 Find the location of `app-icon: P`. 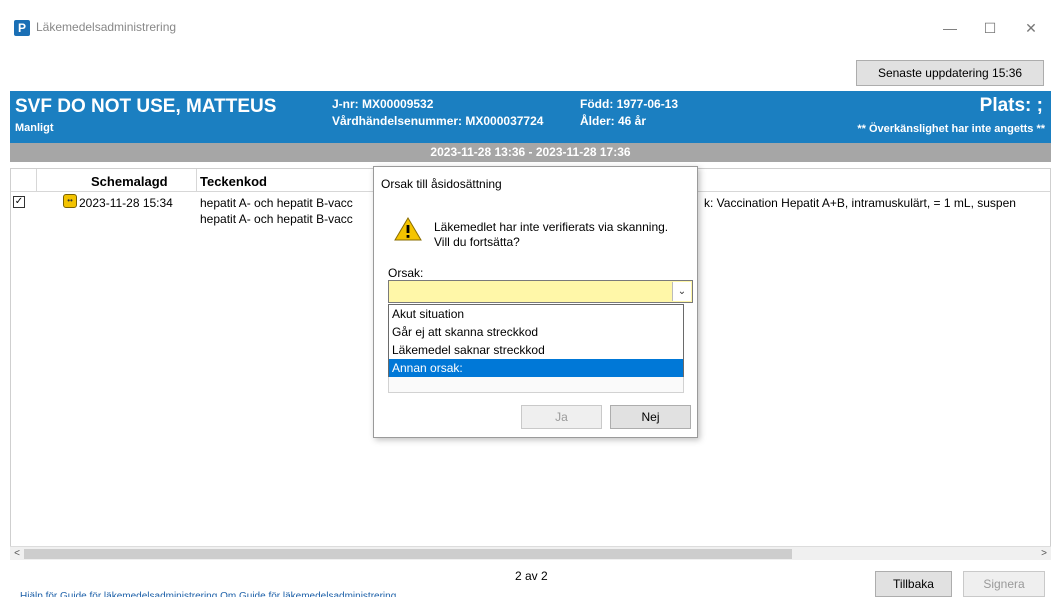

app-icon: P is located at coordinates (22, 28).